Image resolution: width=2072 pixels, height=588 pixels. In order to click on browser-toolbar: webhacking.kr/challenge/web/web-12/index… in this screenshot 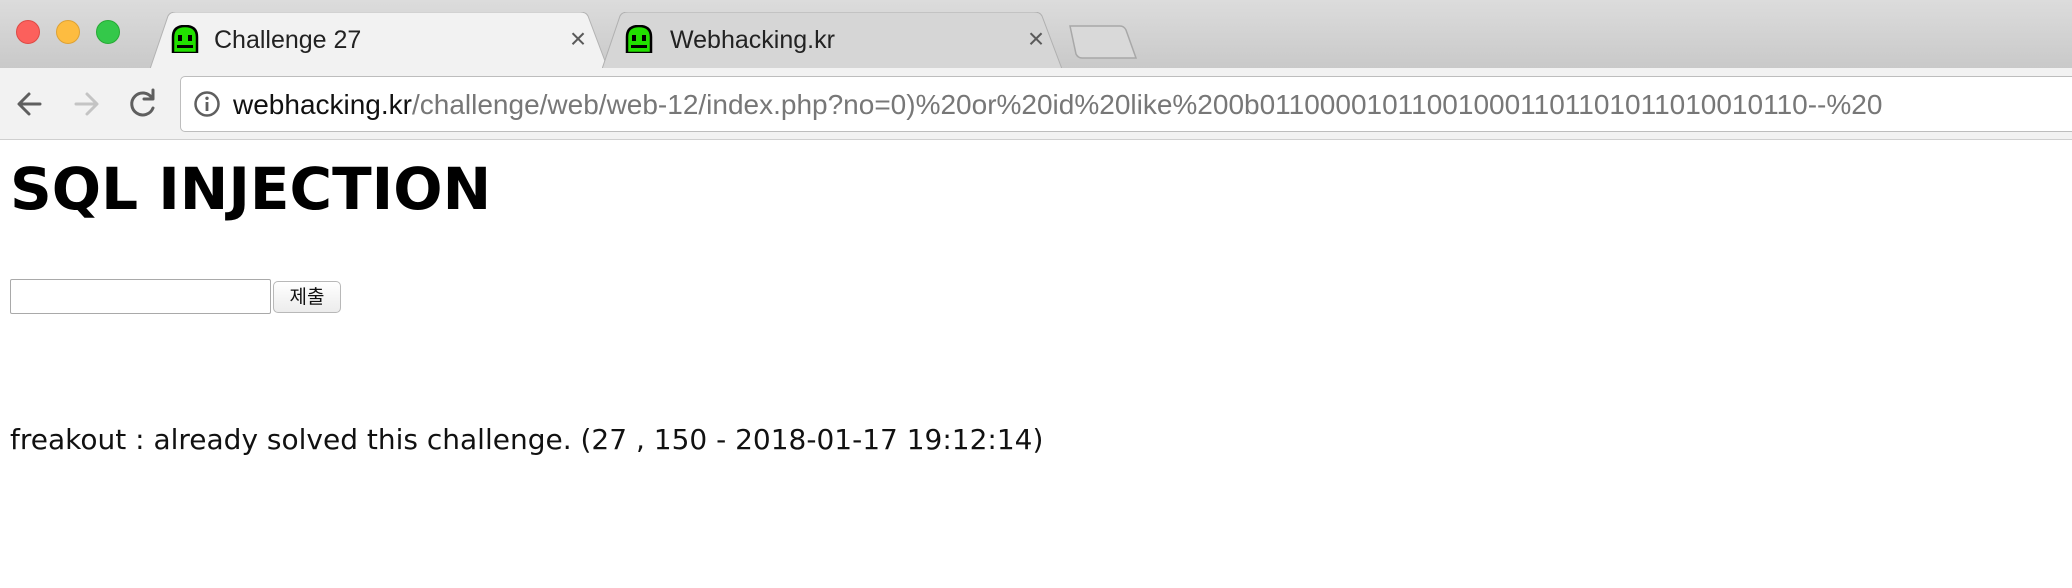, I will do `click(1036, 104)`.